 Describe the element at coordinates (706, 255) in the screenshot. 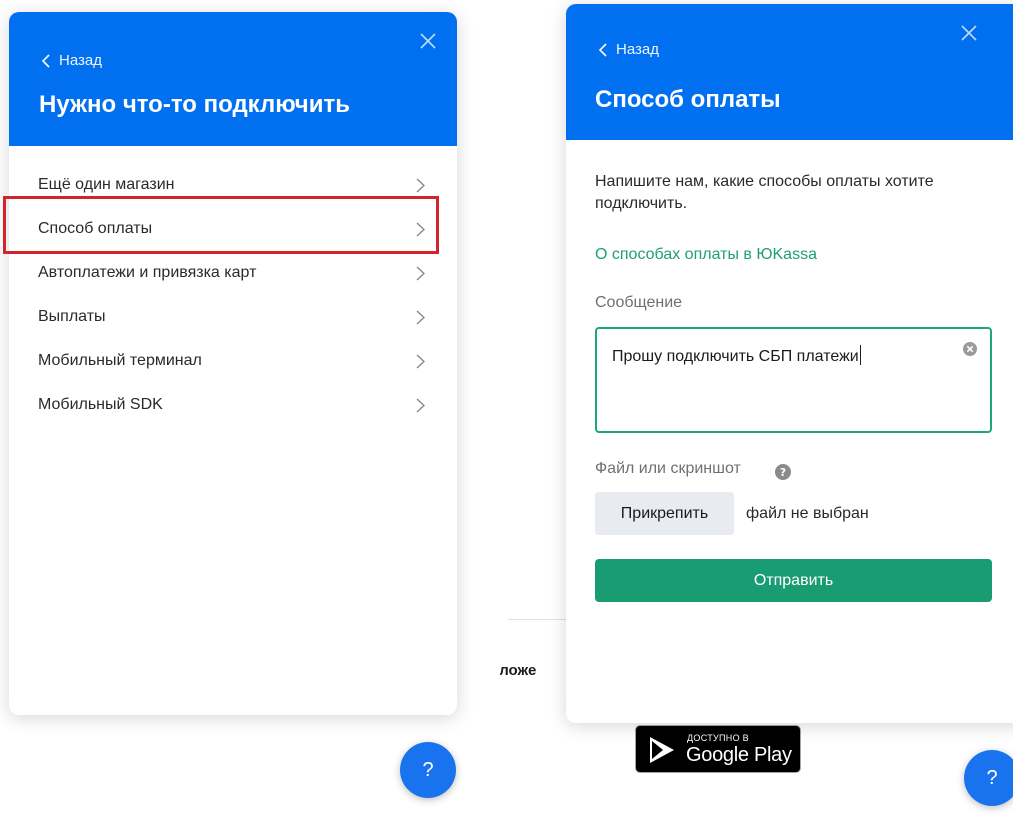

I see `payment-methods-link: О способах оплаты в ЮKassa` at that location.